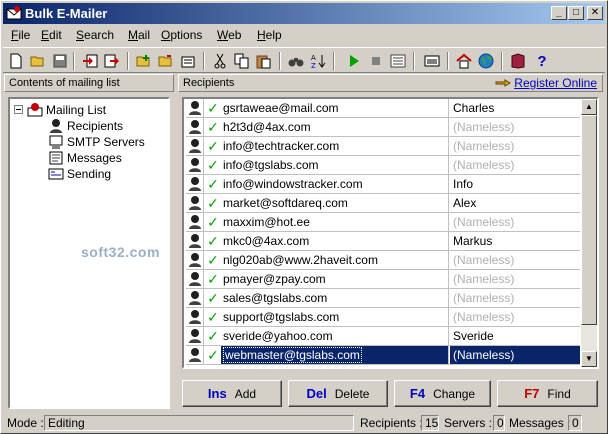  Describe the element at coordinates (546, 83) in the screenshot. I see `register-online-link: Register Online` at that location.